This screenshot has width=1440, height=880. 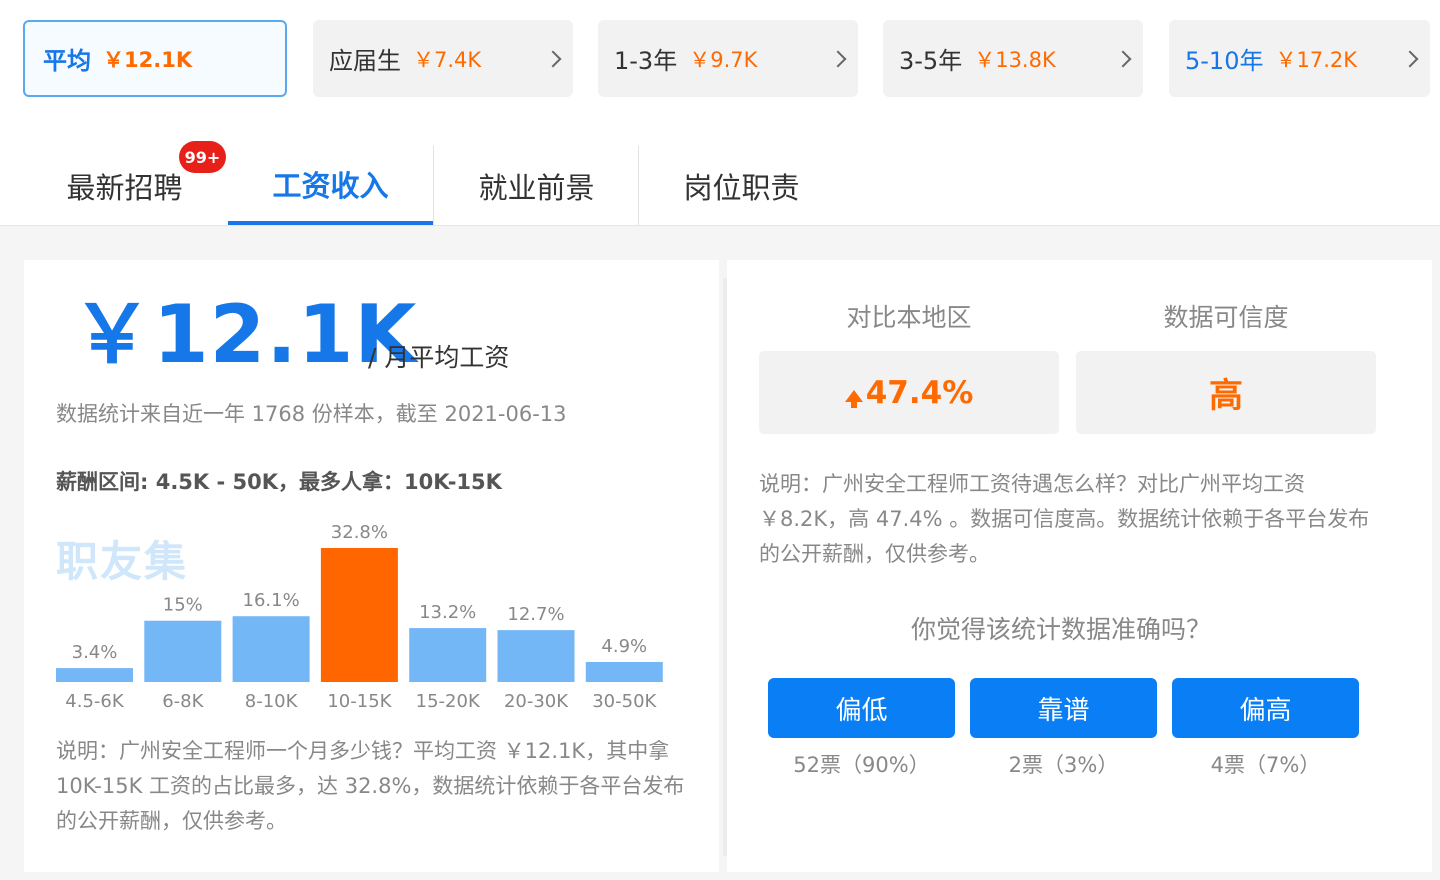 I want to click on vote-high-count: 4票（7%）, so click(x=1265, y=765).